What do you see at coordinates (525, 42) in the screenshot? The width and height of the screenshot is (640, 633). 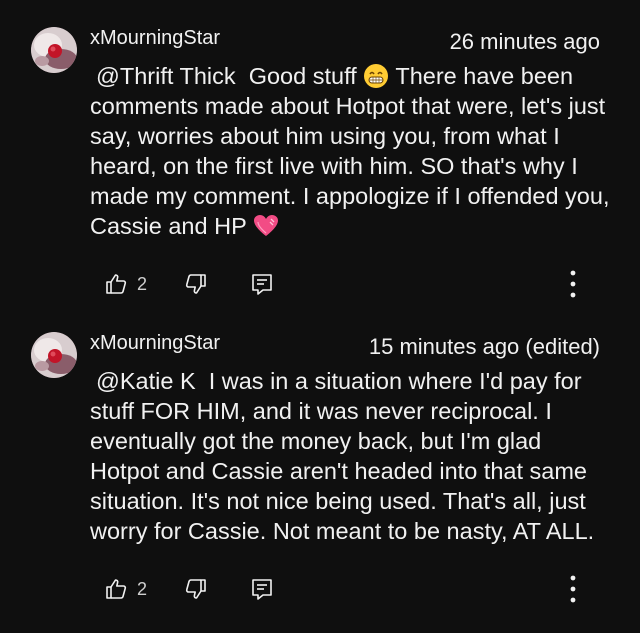 I see `comment-timestamp: 26 minutes ago` at bounding box center [525, 42].